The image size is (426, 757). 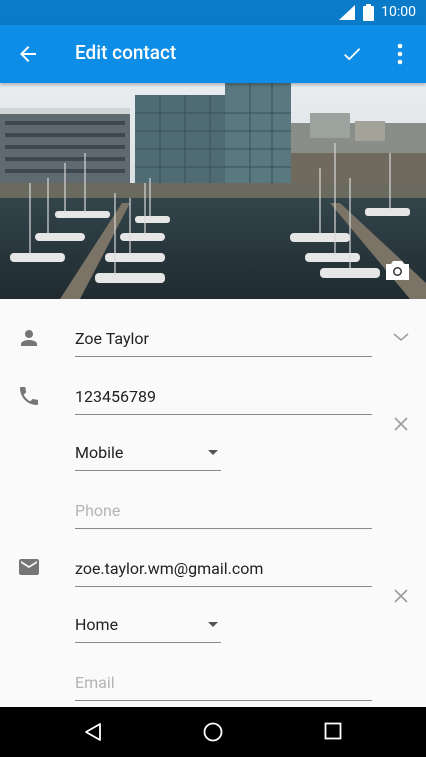 I want to click on phone-field: 123456789, so click(x=223, y=397).